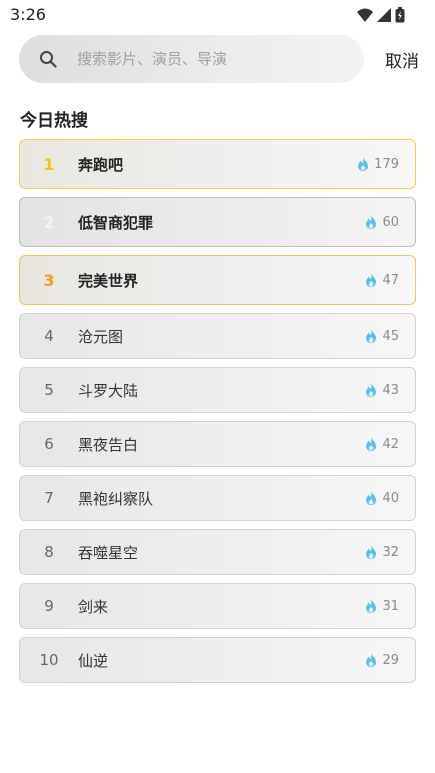 The width and height of the screenshot is (435, 773). I want to click on heat-count: 60, so click(390, 222).